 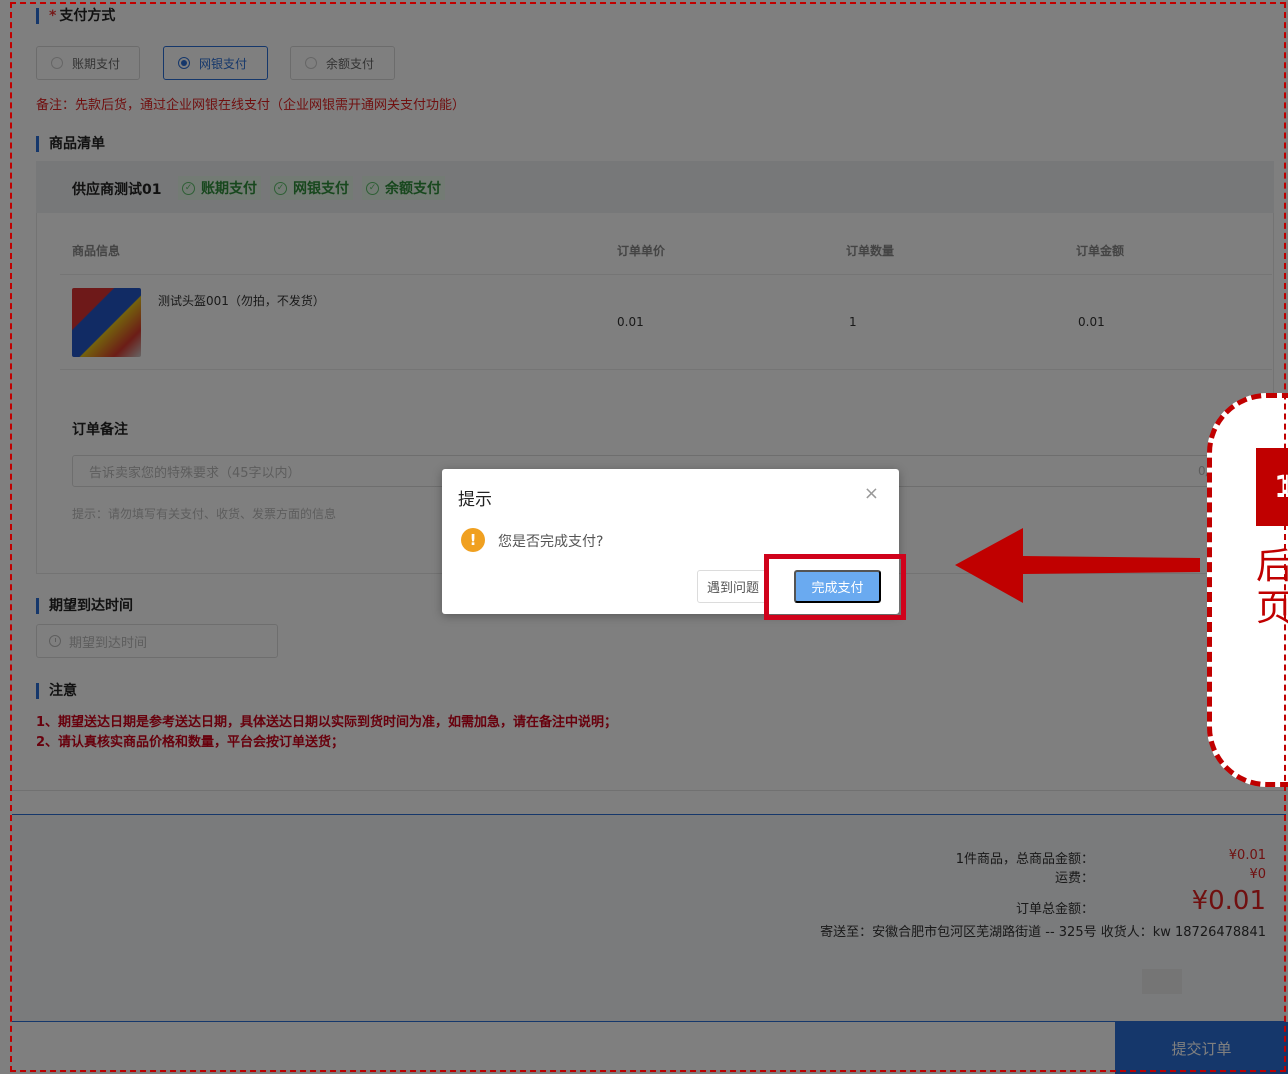 I want to click on annotation-callout: 1 后页, so click(x=1247, y=590).